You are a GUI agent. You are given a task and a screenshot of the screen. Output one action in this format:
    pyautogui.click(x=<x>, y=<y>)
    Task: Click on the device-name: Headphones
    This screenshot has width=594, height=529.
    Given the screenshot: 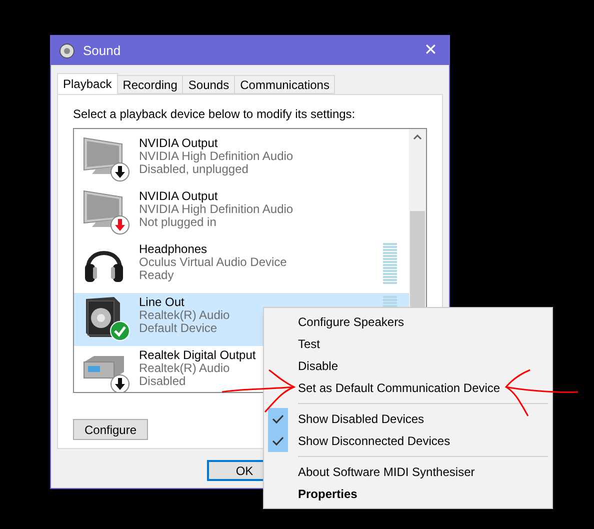 What is the action you would take?
    pyautogui.click(x=173, y=249)
    